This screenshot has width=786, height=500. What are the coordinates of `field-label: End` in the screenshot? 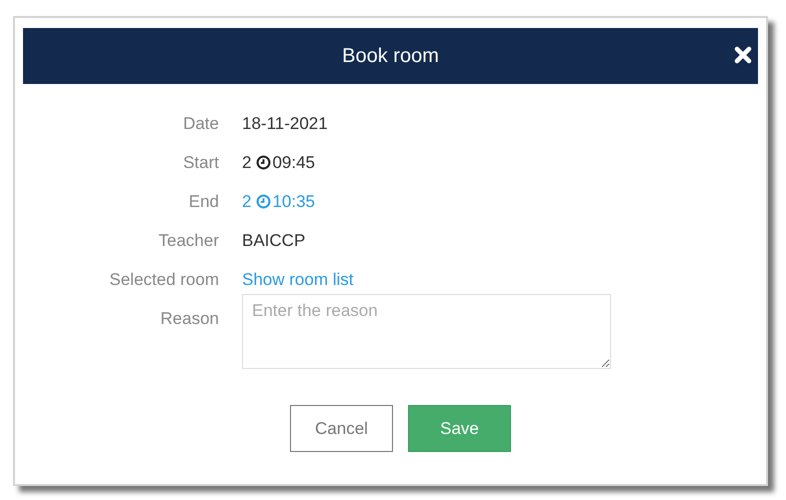 It's located at (203, 202).